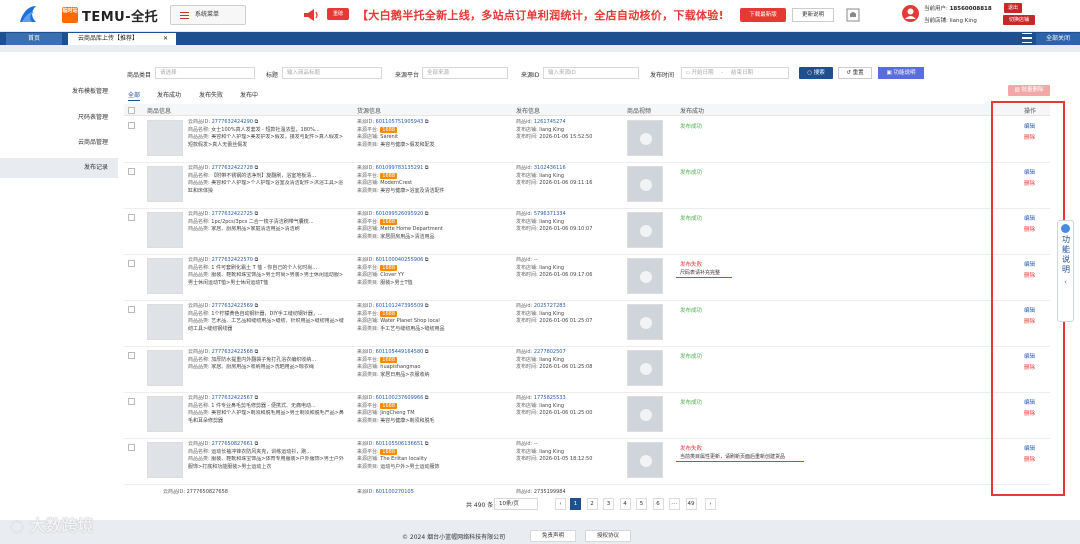 The height and width of the screenshot is (544, 1080). What do you see at coordinates (266, 325) in the screenshot?
I see `product-category: 艺术品、工艺品和缝纫用品>缝纫、针织用品>缝纫用品>缝纫工具>缝纫钢线器` at bounding box center [266, 325].